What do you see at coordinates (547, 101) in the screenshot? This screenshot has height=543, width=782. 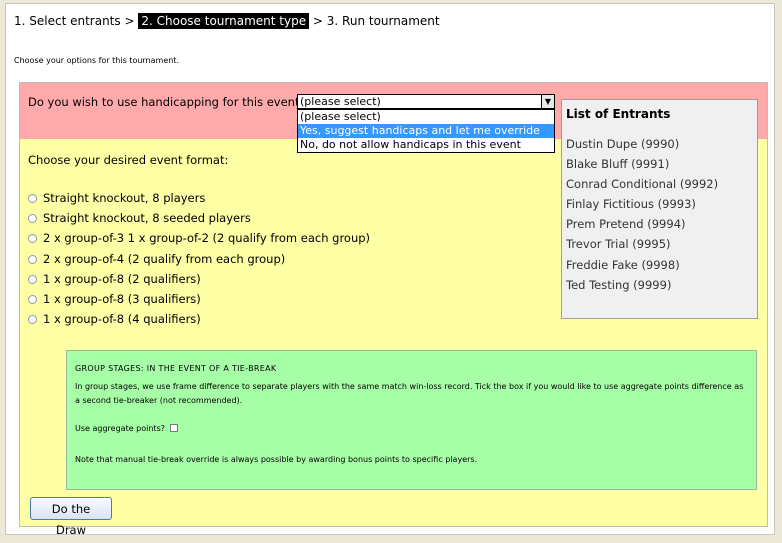 I see `dropdown-arrow-icon: ▼` at bounding box center [547, 101].